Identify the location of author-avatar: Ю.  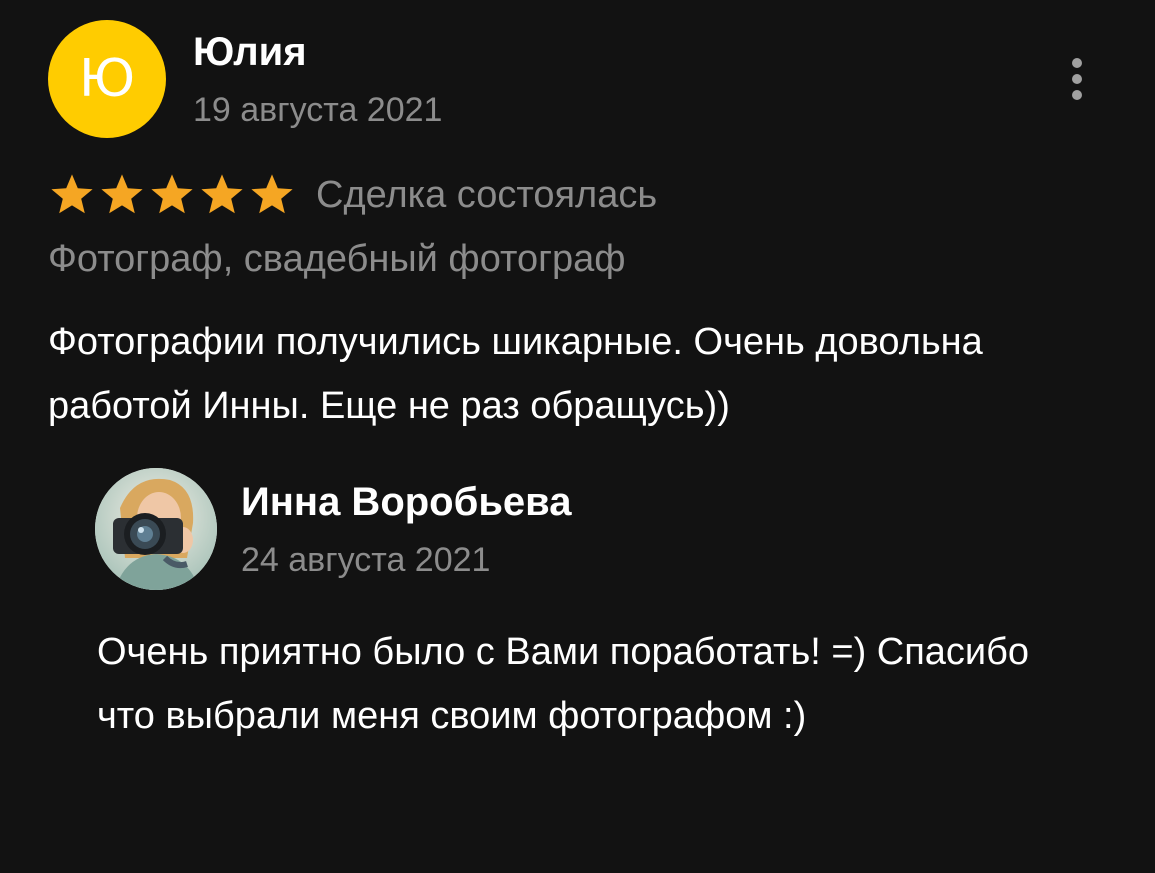
(107, 79).